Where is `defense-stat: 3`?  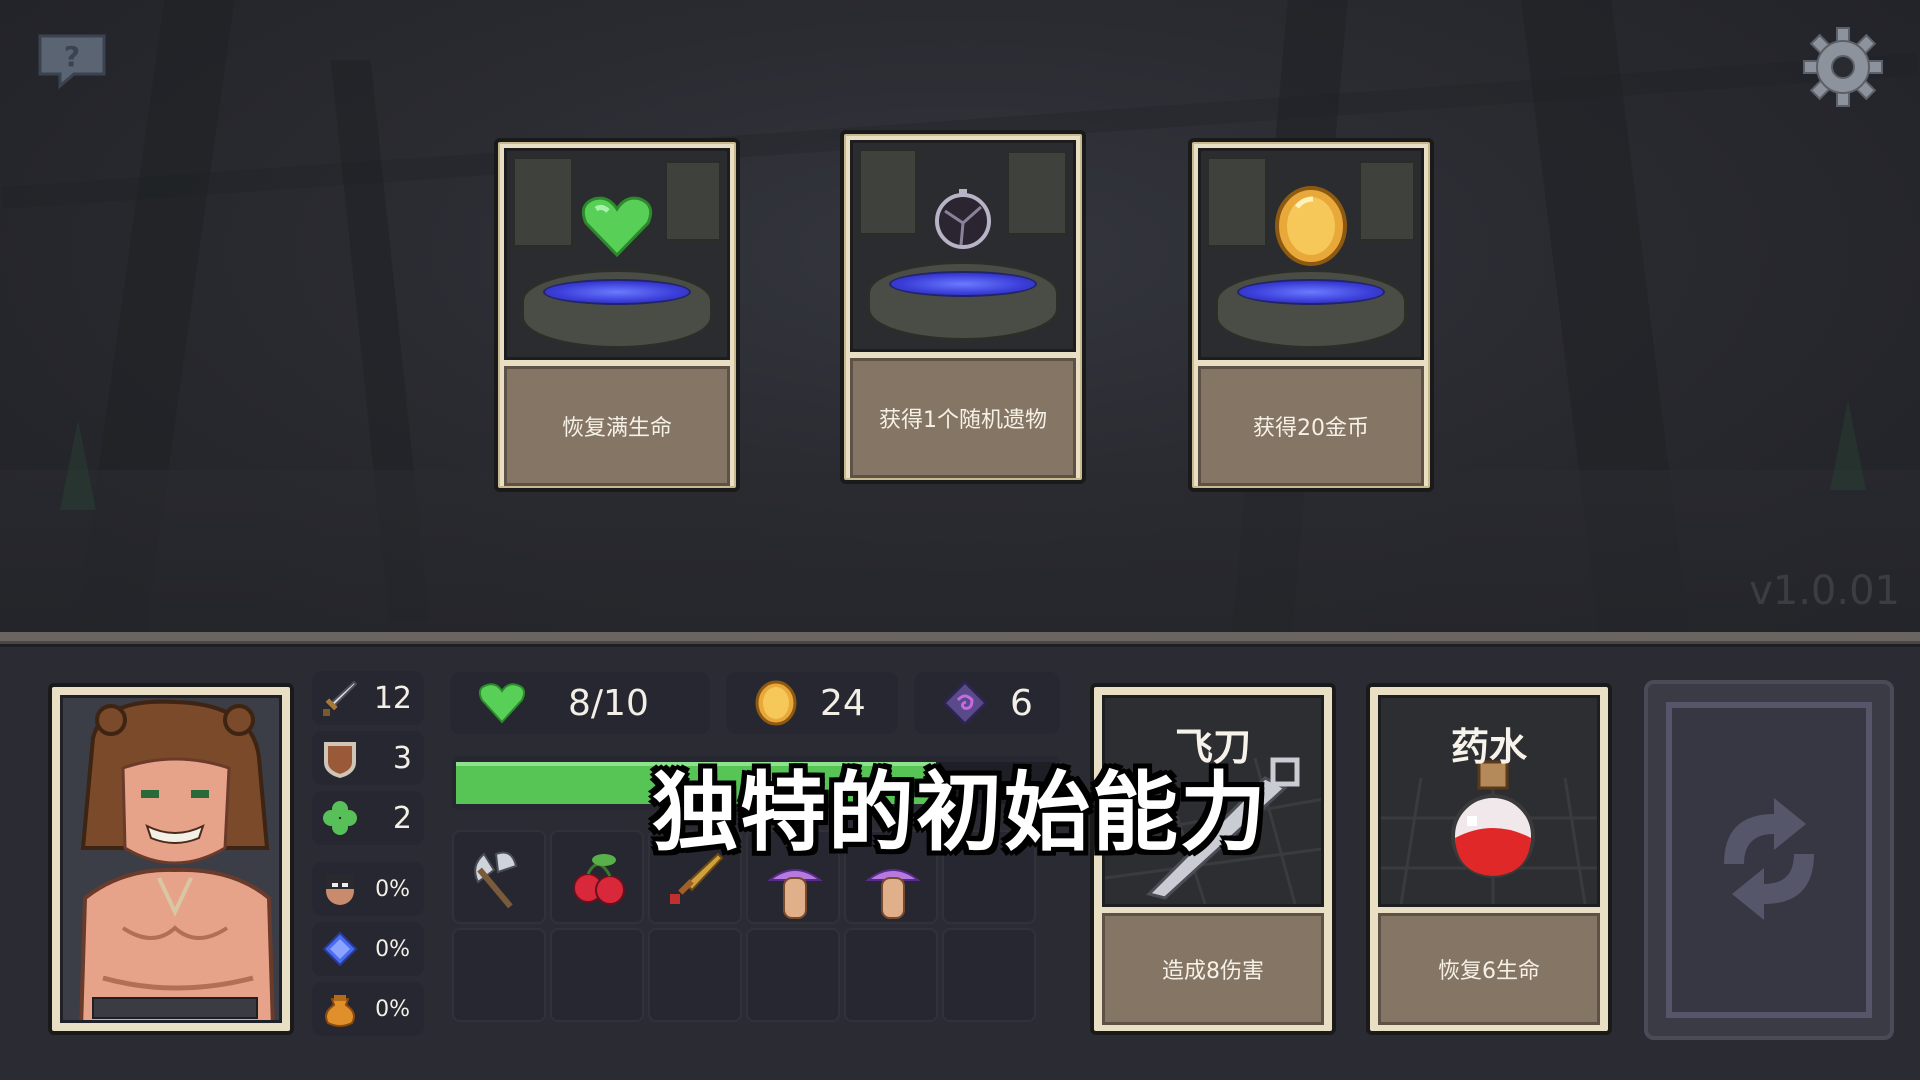
defense-stat: 3 is located at coordinates (368, 758).